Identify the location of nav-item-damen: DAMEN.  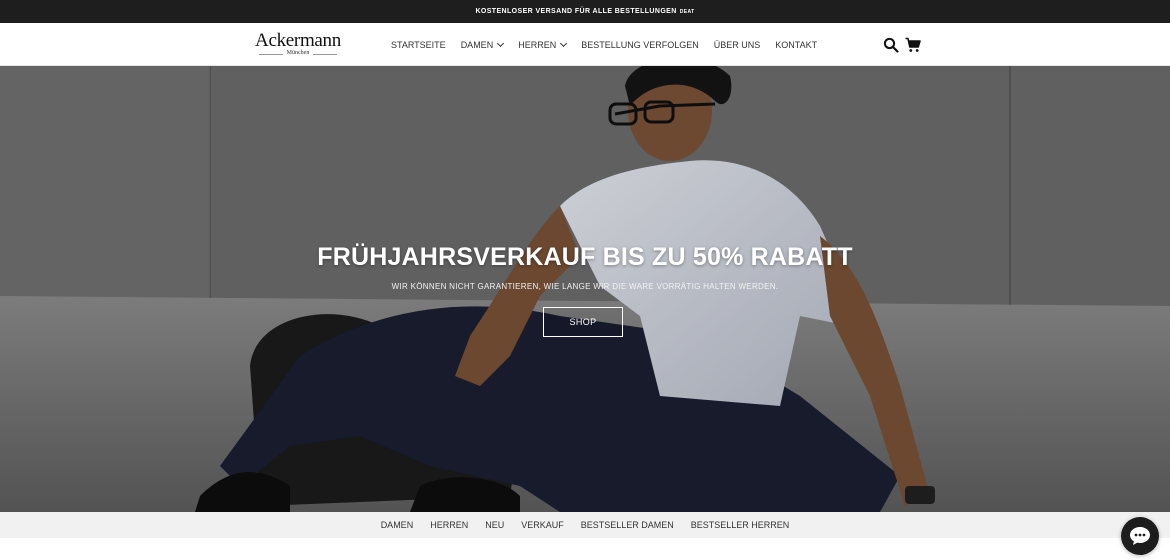
(482, 44).